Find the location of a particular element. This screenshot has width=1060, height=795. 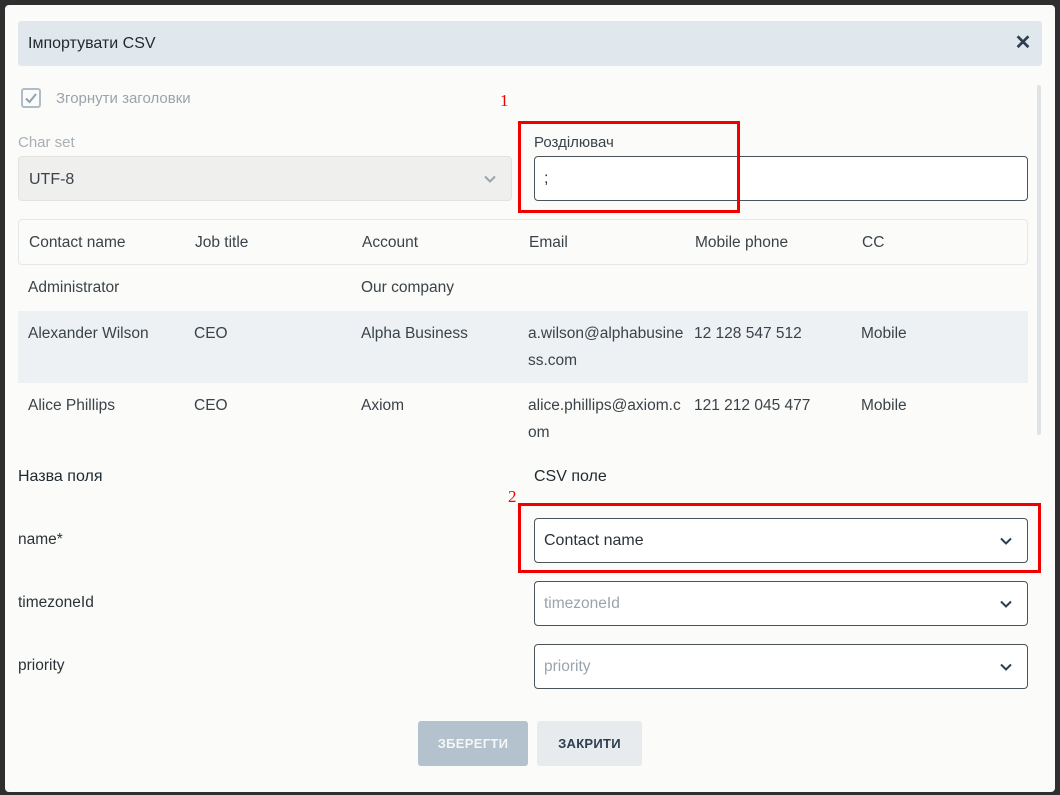

table-cell: alice.phillips@axiom.com is located at coordinates (604, 419).